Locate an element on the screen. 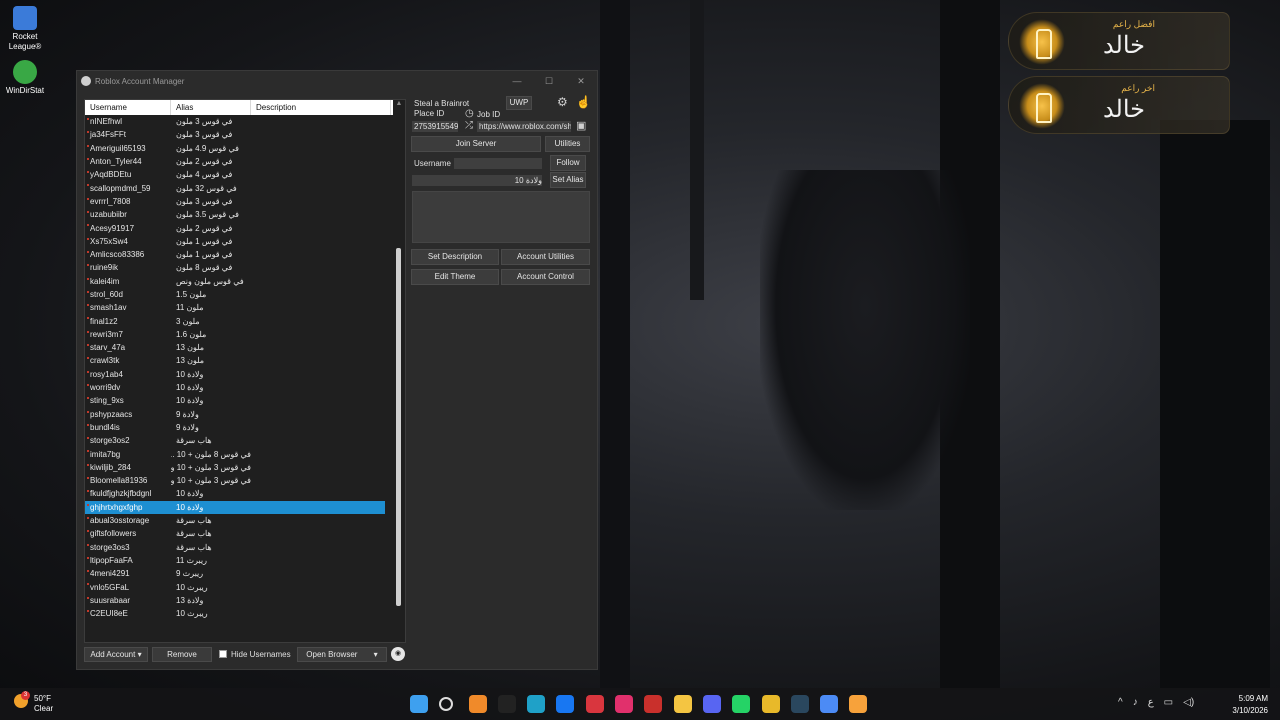 This screenshot has height=720, width=1280. instagram-icon is located at coordinates (624, 704).